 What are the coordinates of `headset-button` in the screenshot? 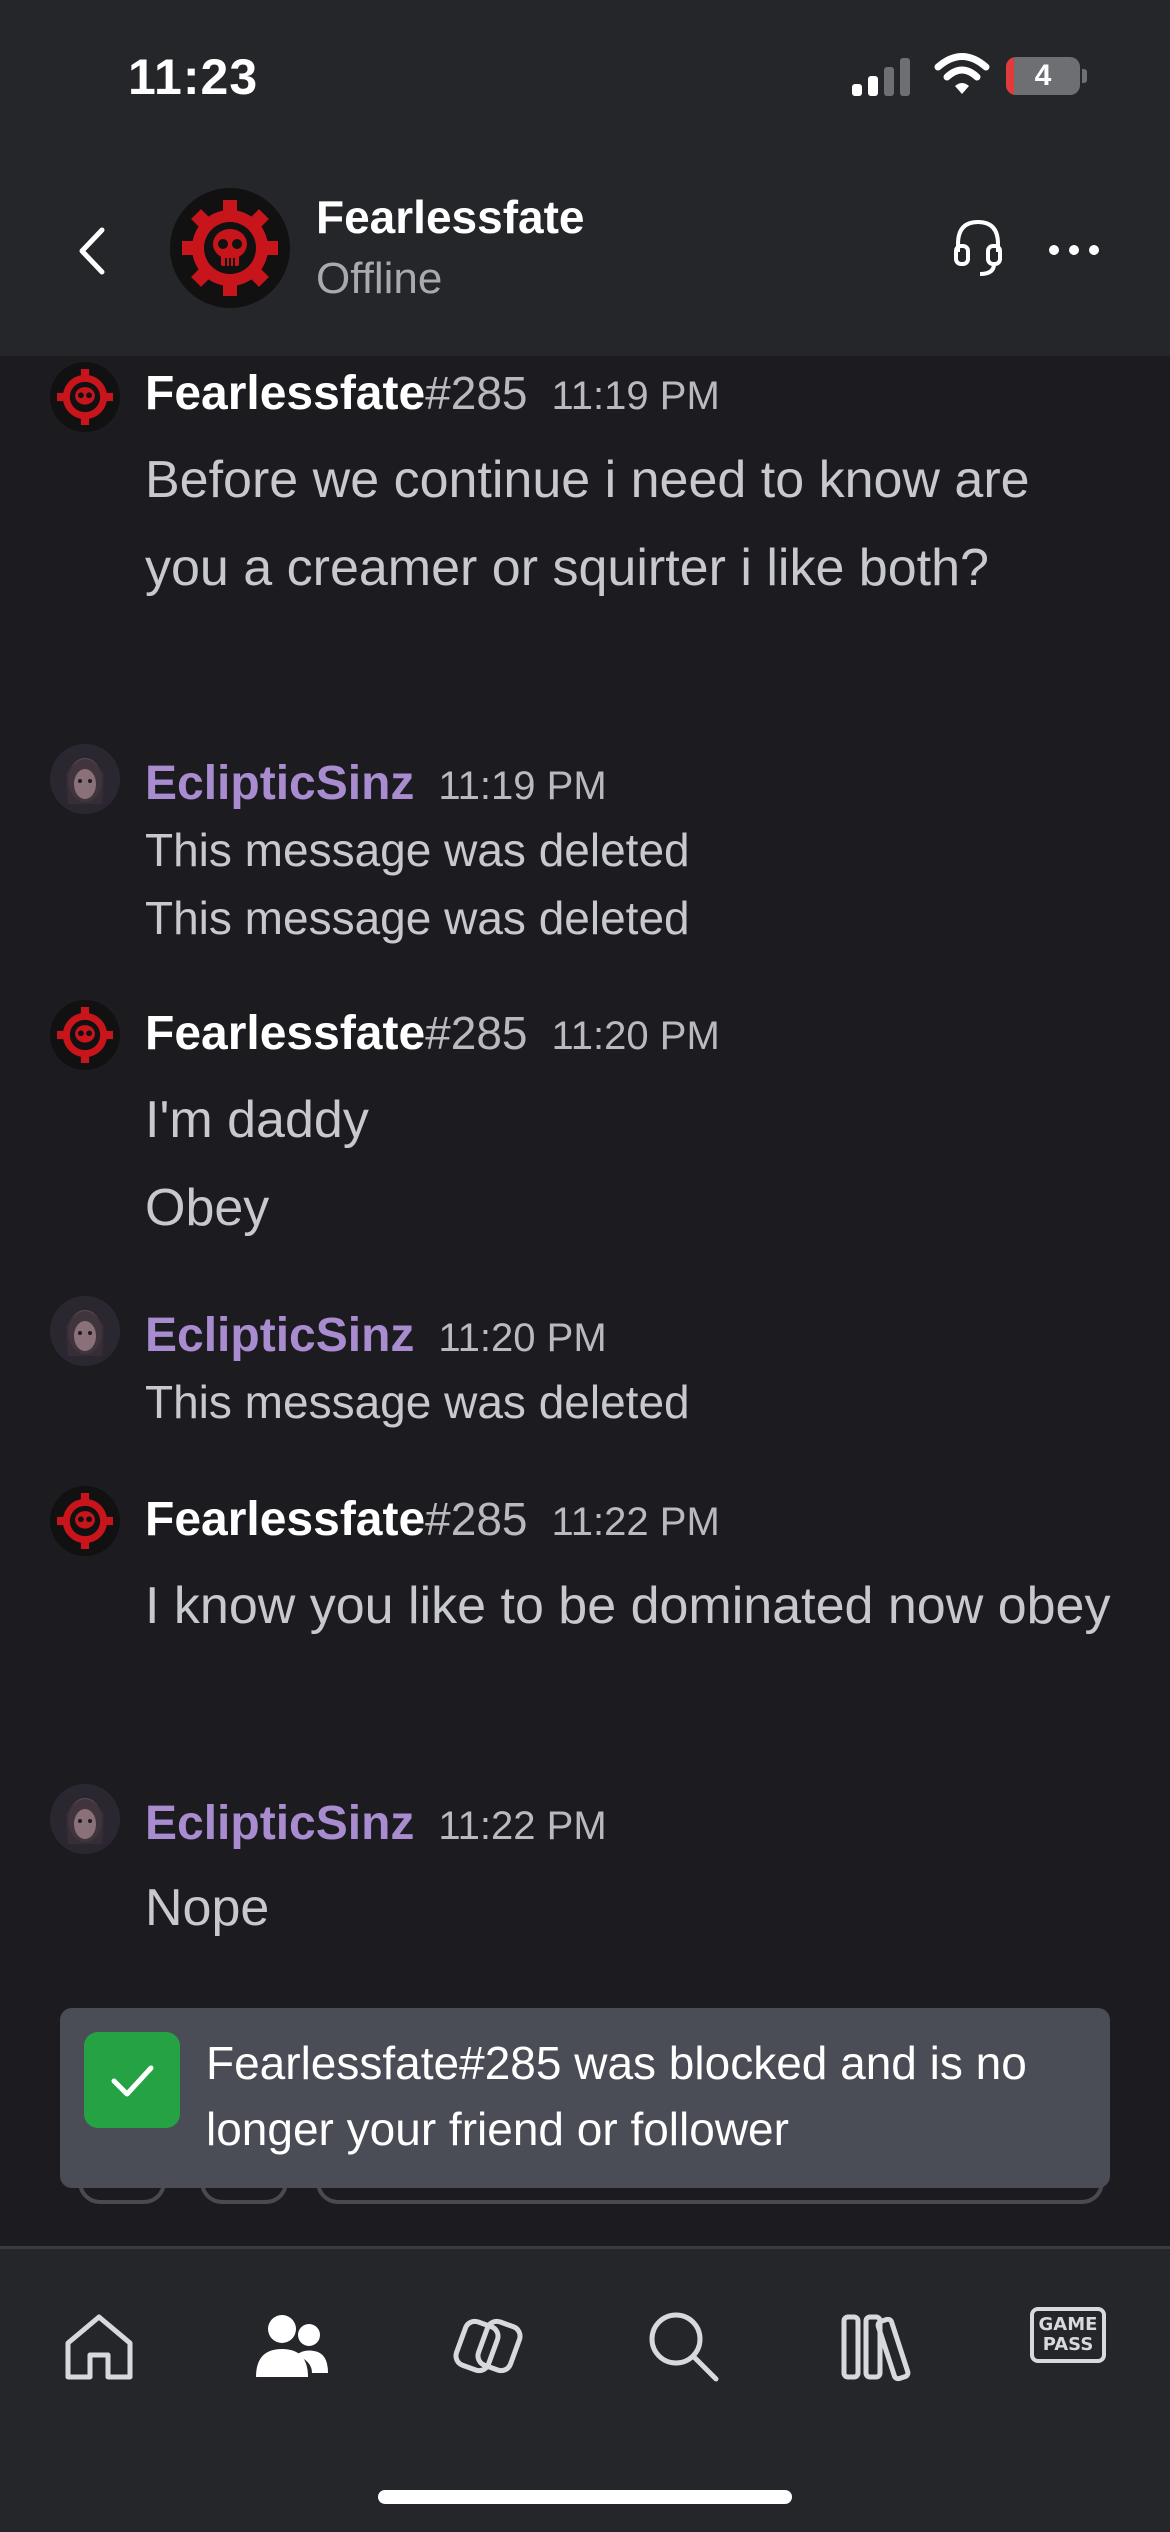 It's located at (978, 248).